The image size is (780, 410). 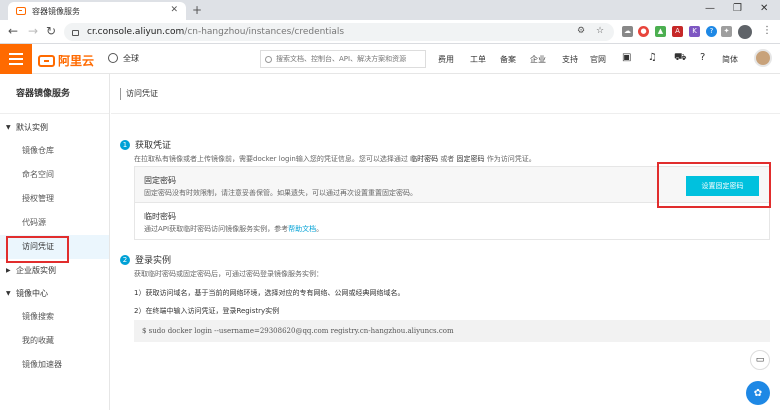 What do you see at coordinates (131, 58) in the screenshot?
I see `region-selector: 全球` at bounding box center [131, 58].